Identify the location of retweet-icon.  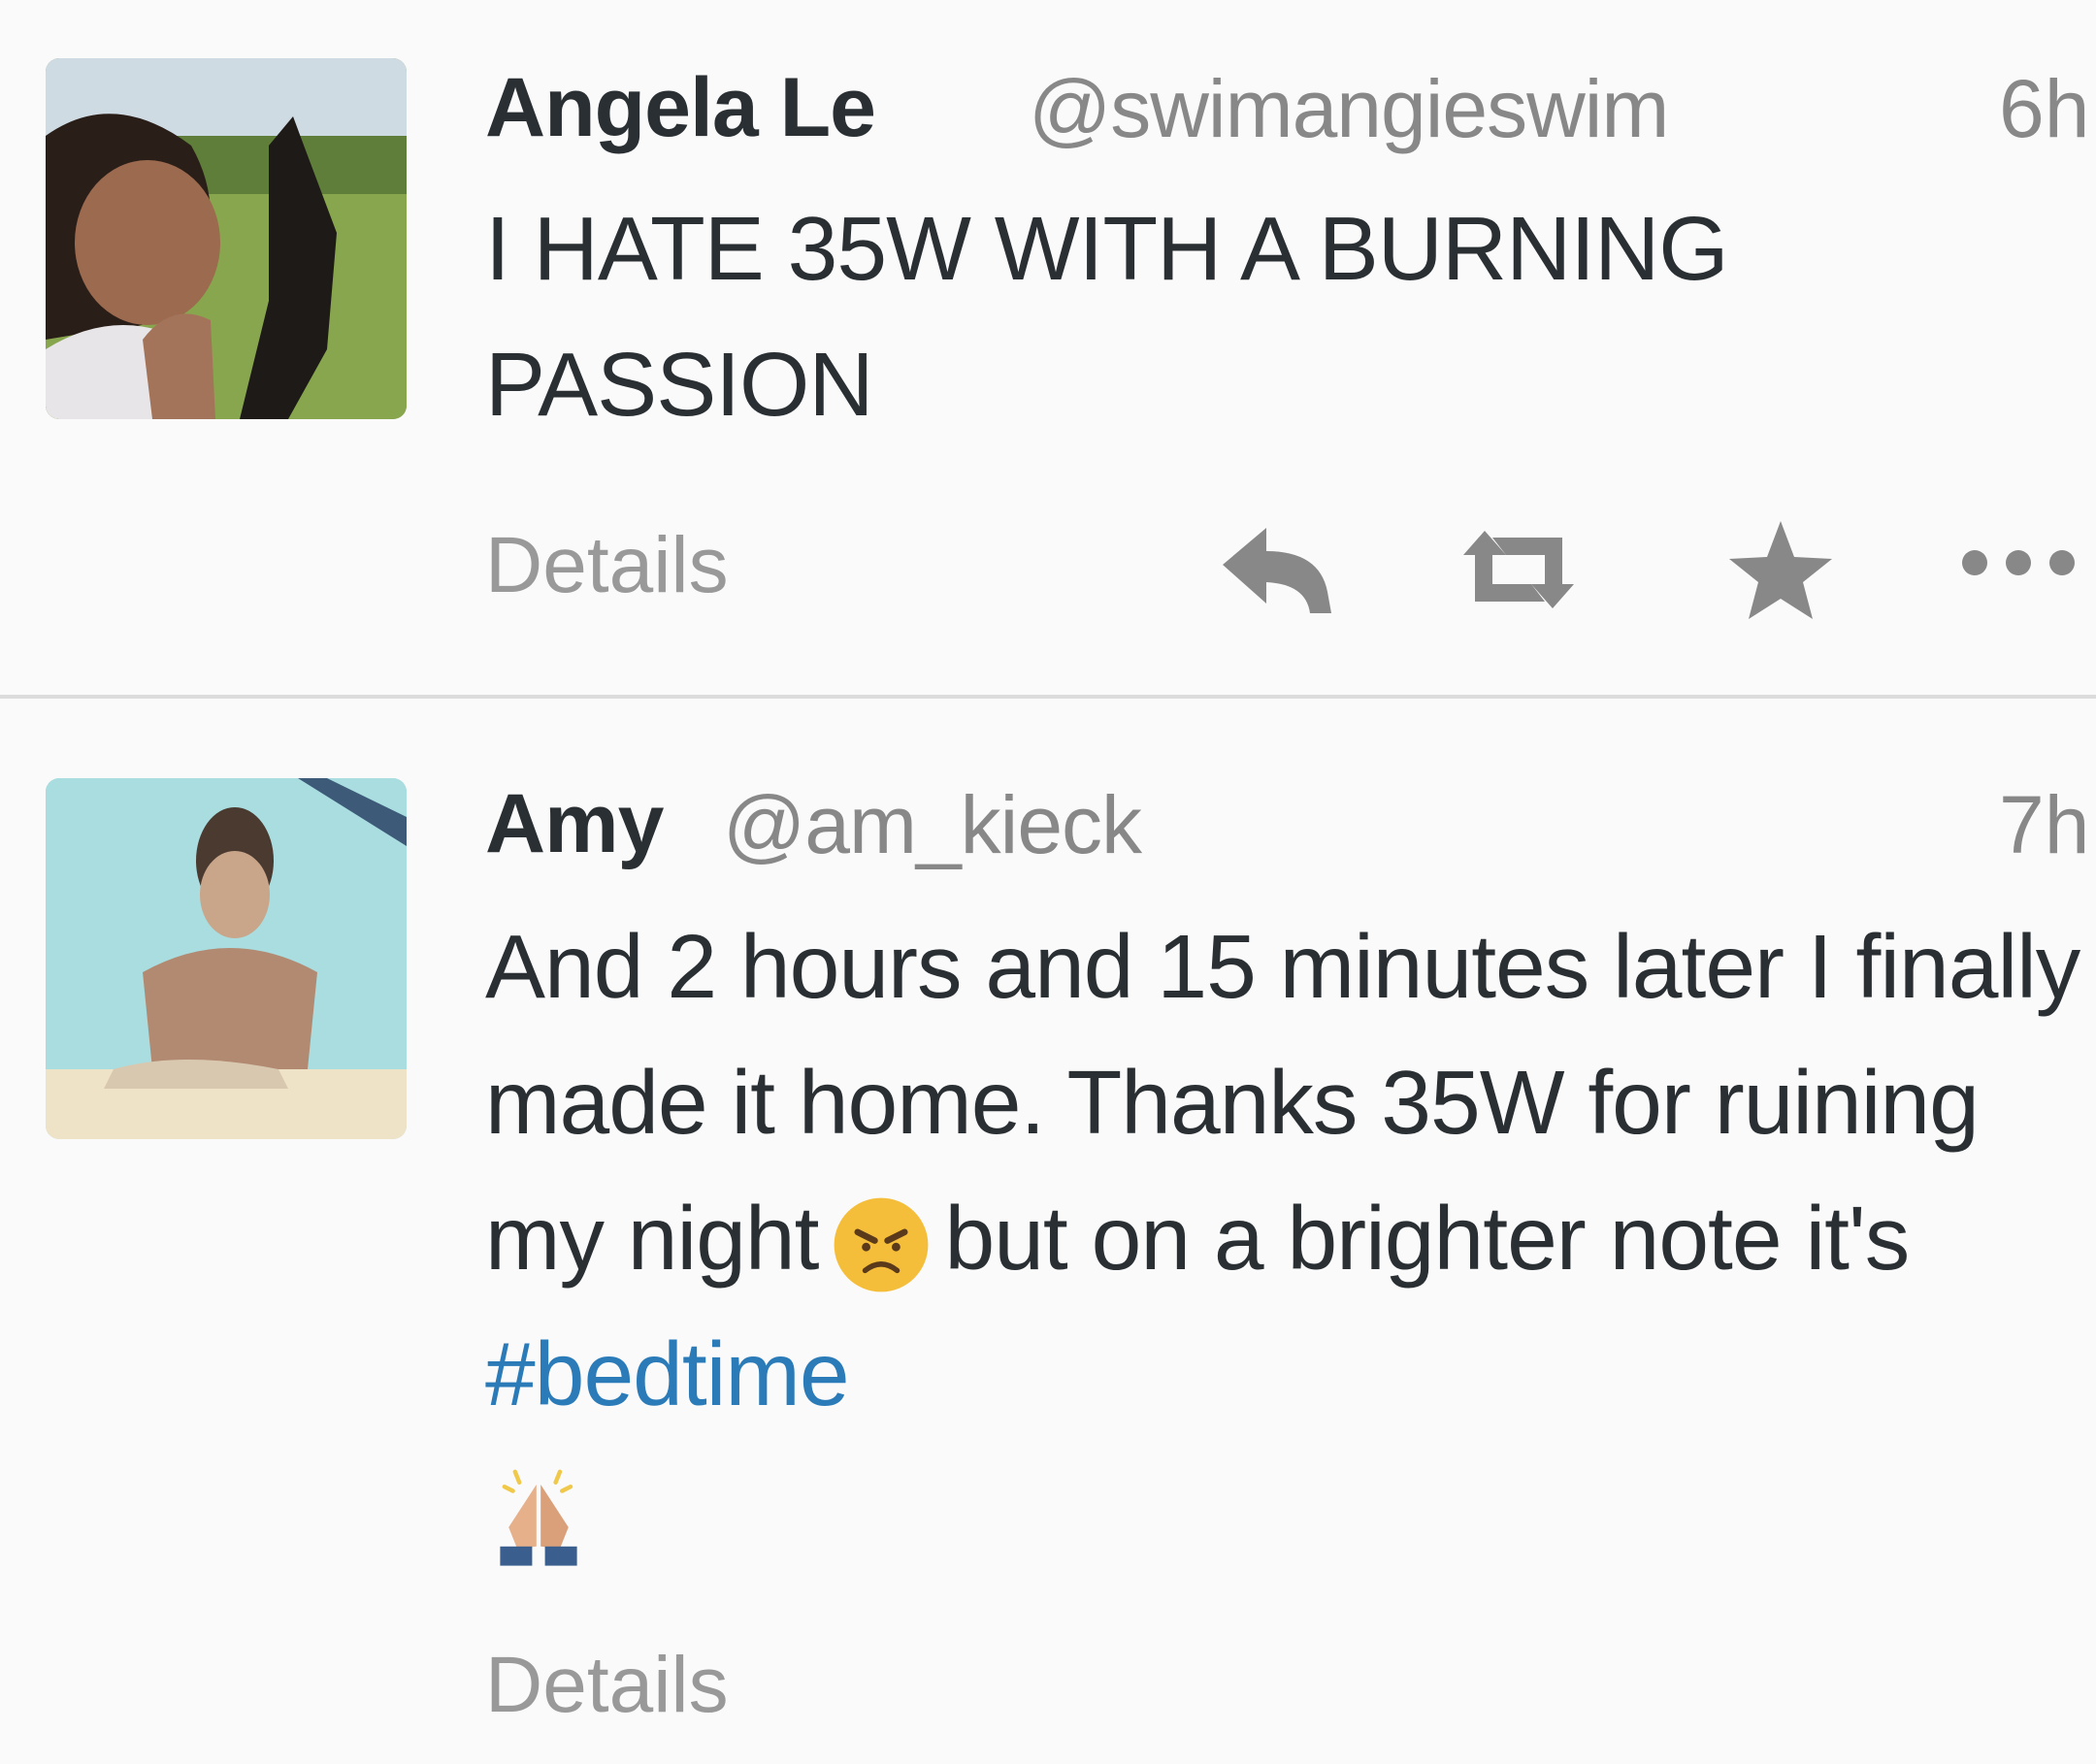
(1518, 569).